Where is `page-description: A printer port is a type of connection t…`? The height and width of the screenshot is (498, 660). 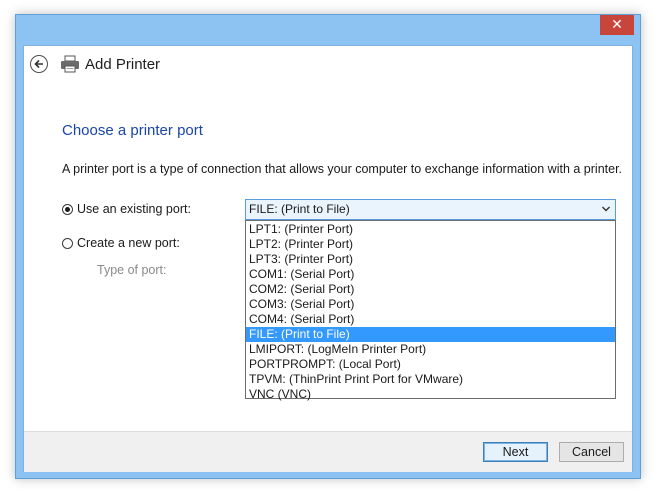 page-description: A printer port is a type of connection t… is located at coordinates (342, 169).